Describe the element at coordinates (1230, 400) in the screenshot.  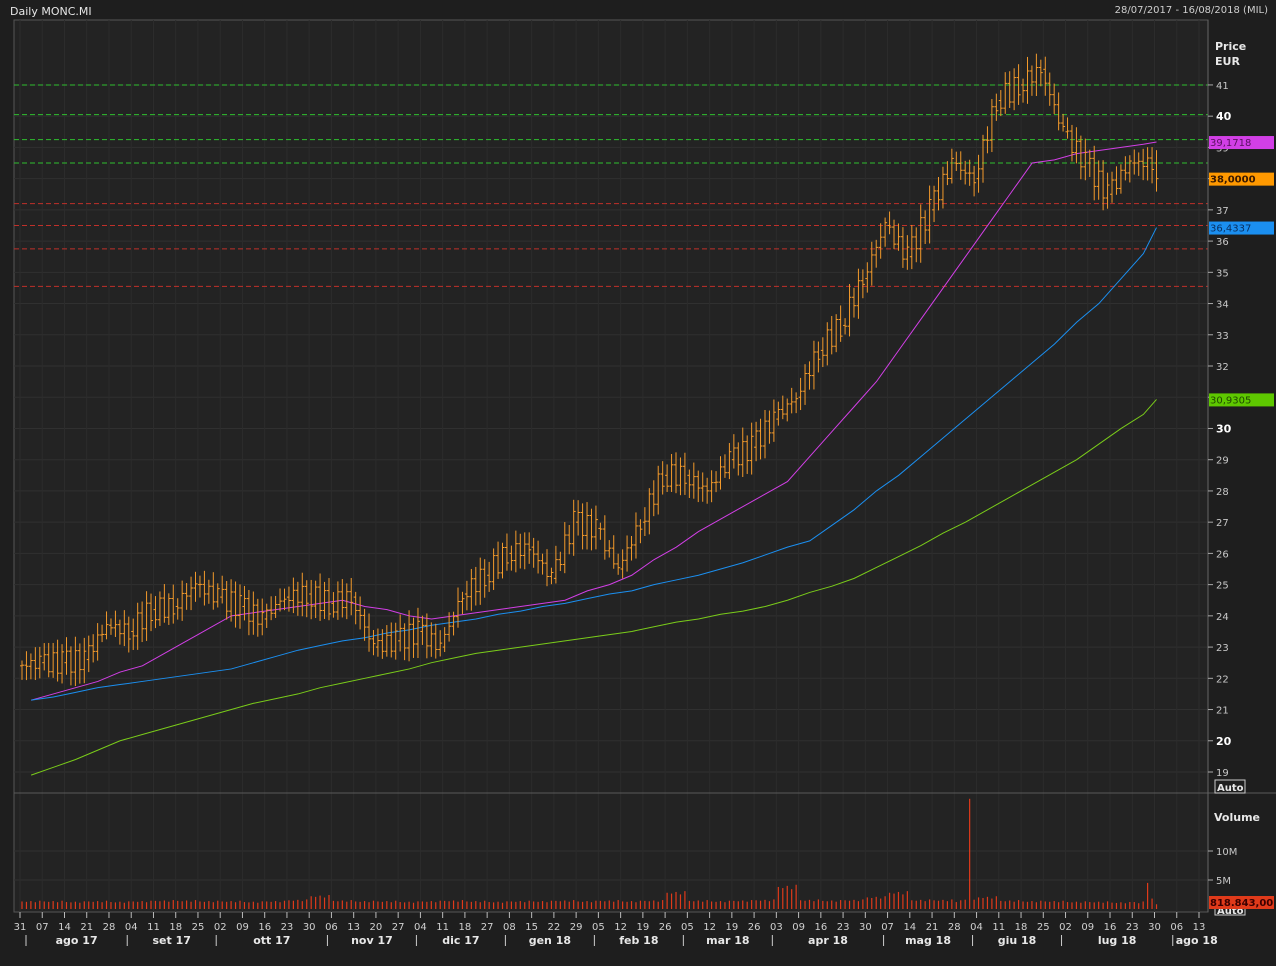
I see `ma_green-badge-label: 30,9305` at that location.